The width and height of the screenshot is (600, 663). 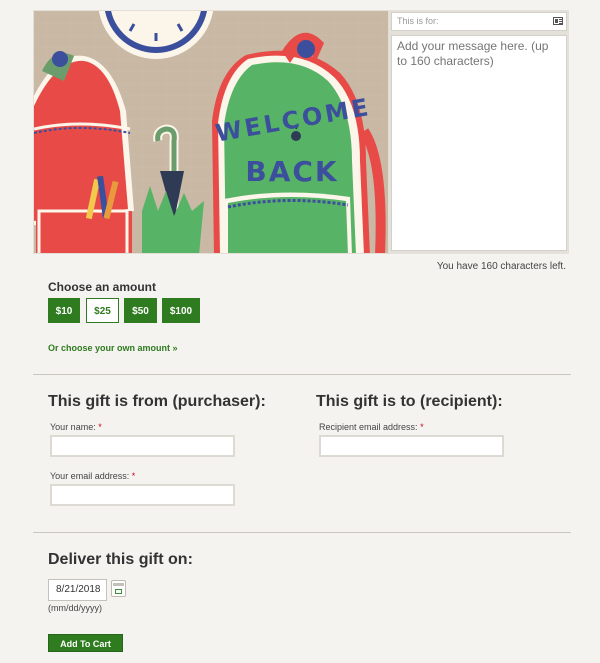 I want to click on to-heading: This gift is to (recipient):, so click(x=409, y=401).